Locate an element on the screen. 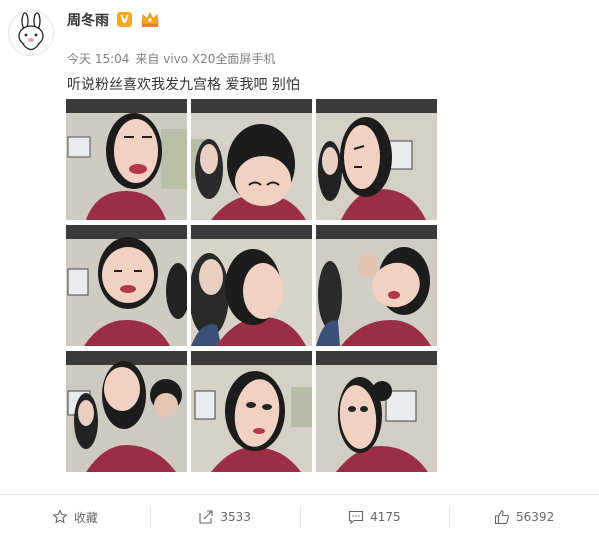 The width and height of the screenshot is (599, 539). share-icon is located at coordinates (206, 517).